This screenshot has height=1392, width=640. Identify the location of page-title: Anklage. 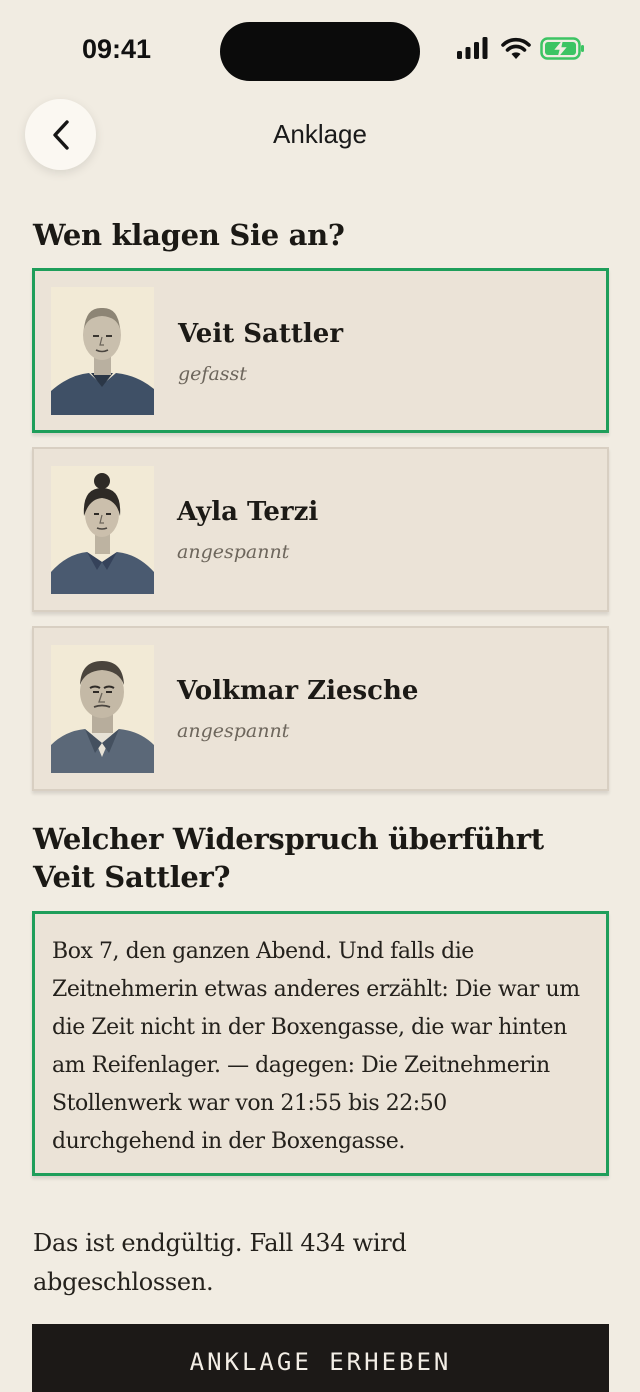
(320, 134).